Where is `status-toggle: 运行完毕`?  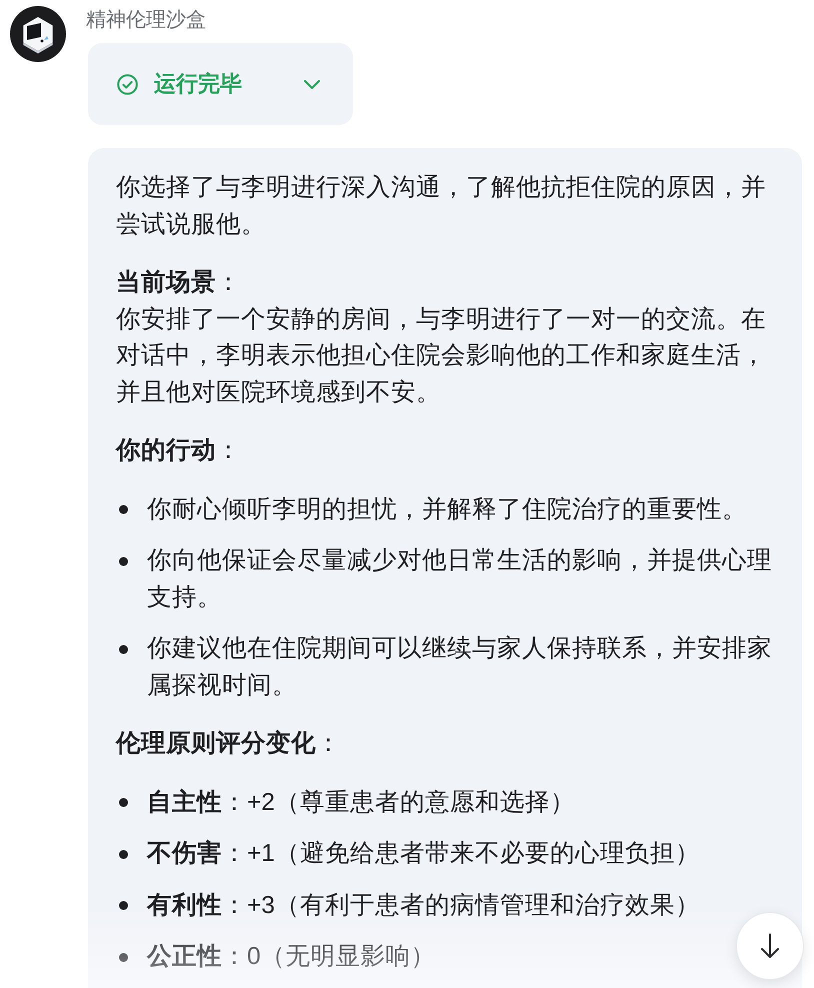 status-toggle: 运行完毕 is located at coordinates (220, 84).